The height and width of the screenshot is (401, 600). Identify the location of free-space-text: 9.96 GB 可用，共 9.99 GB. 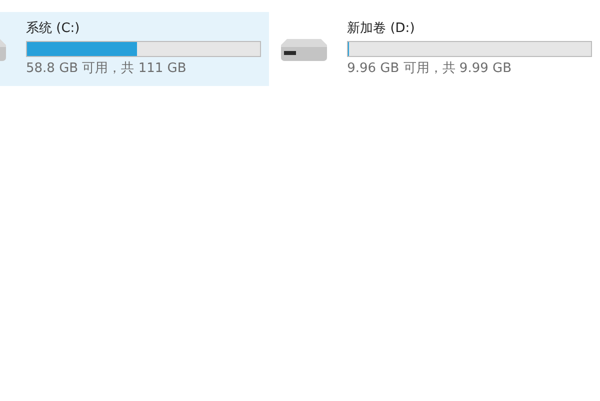
(429, 69).